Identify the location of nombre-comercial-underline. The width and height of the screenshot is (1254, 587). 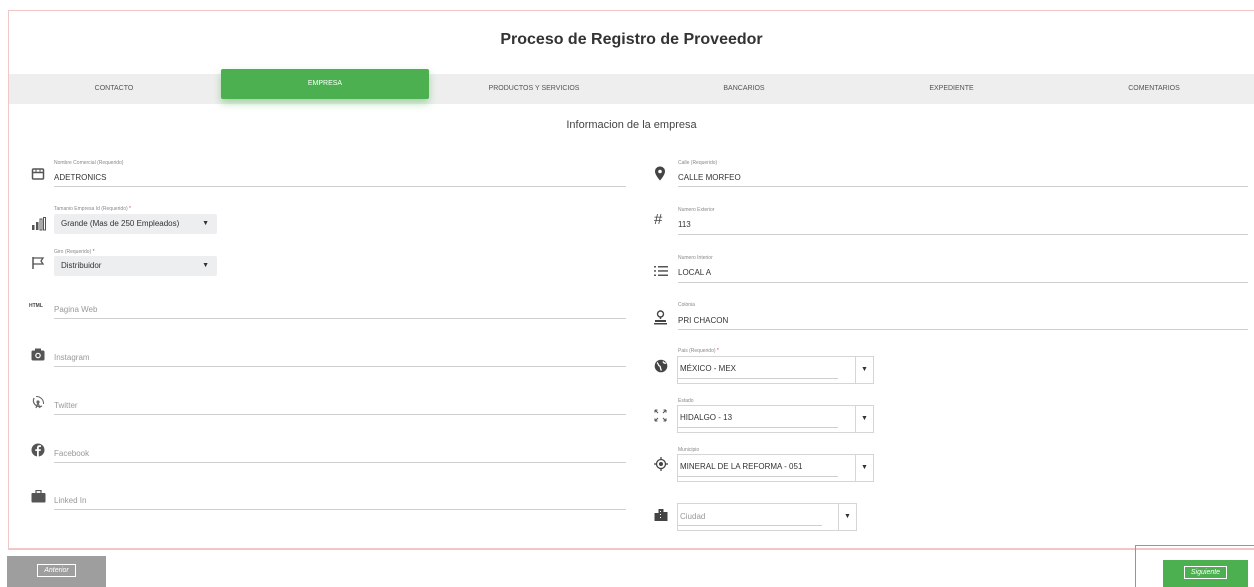
(340, 186).